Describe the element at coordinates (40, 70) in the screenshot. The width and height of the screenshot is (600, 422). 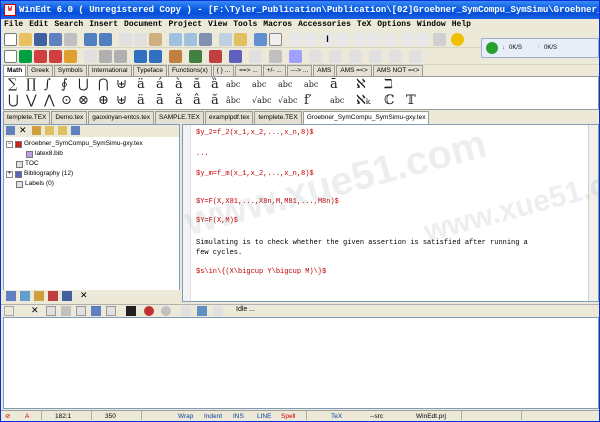
I see `tab-math-1: Greek` at that location.